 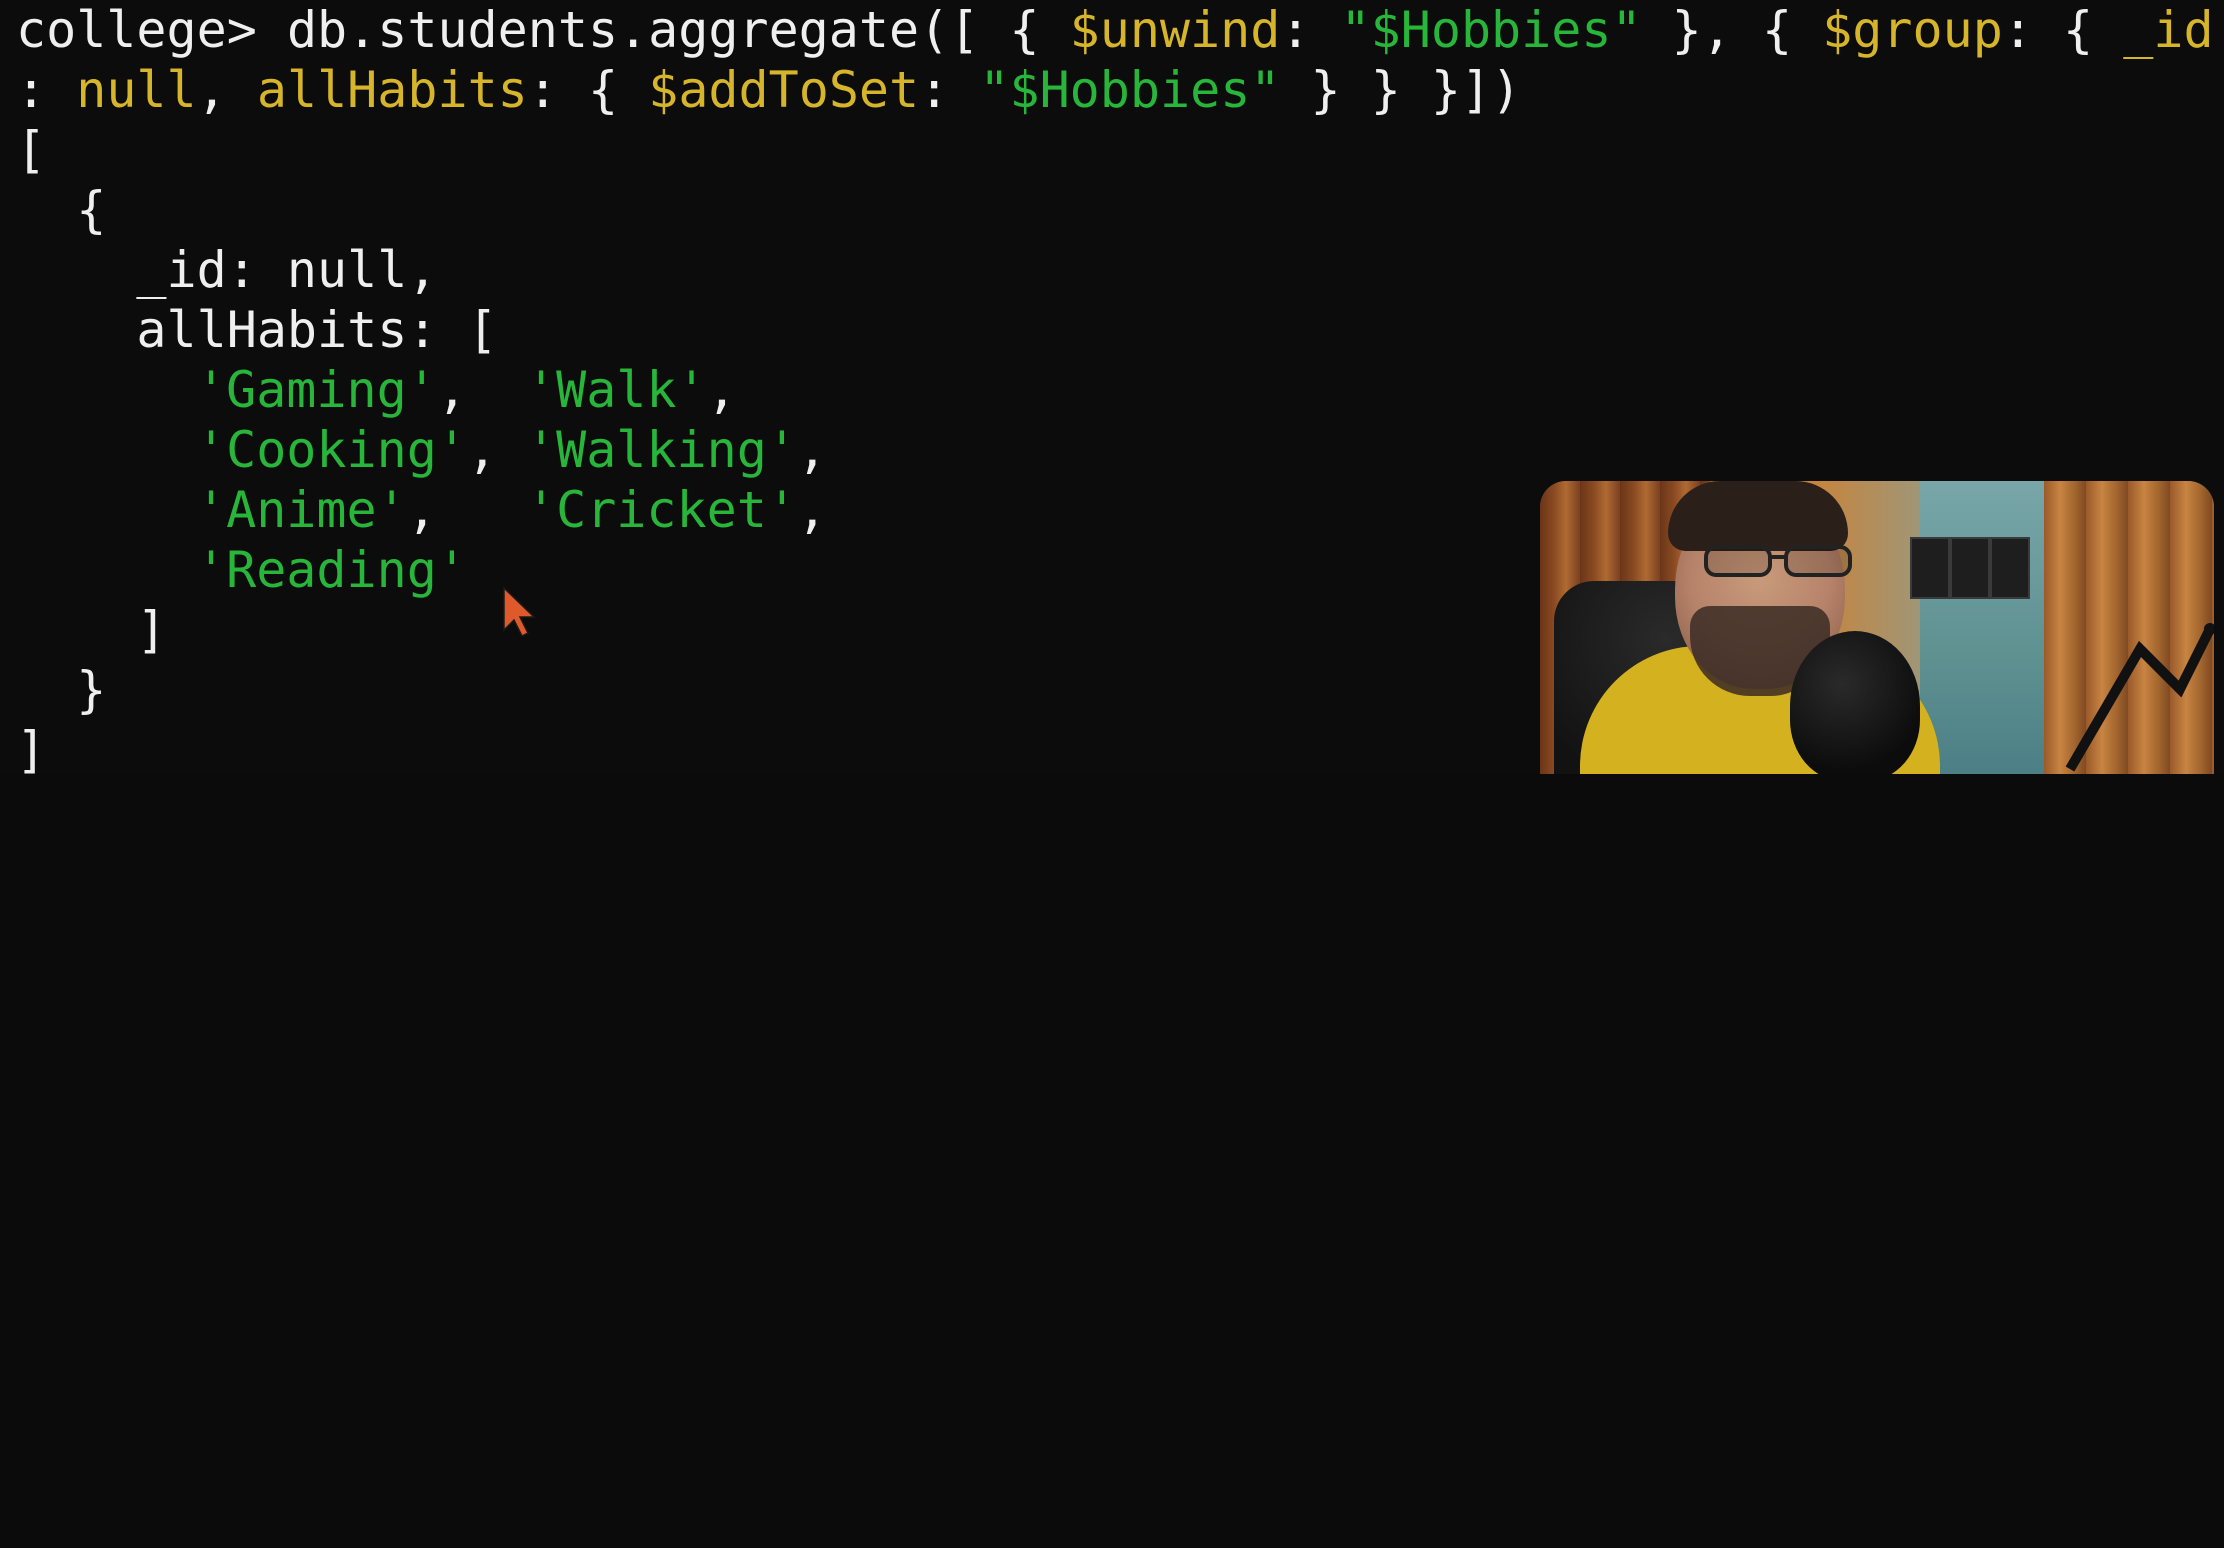 I want to click on glasses-icon, so click(x=1778, y=561).